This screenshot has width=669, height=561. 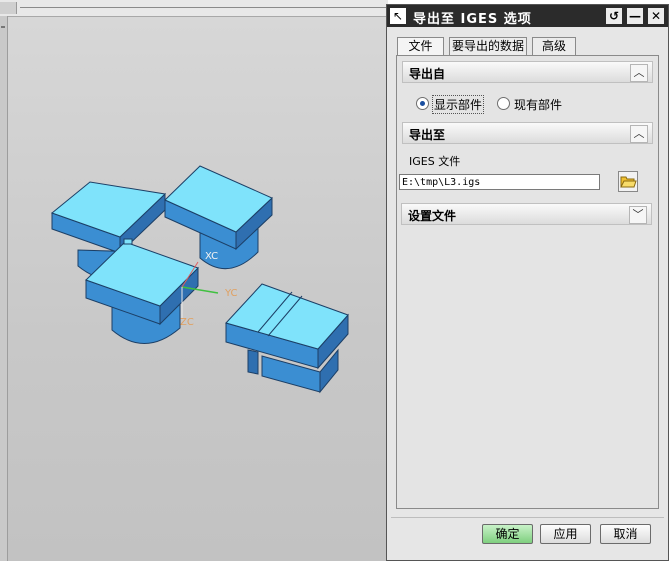 What do you see at coordinates (435, 161) in the screenshot?
I see `iges-file-label: IGES 文件` at bounding box center [435, 161].